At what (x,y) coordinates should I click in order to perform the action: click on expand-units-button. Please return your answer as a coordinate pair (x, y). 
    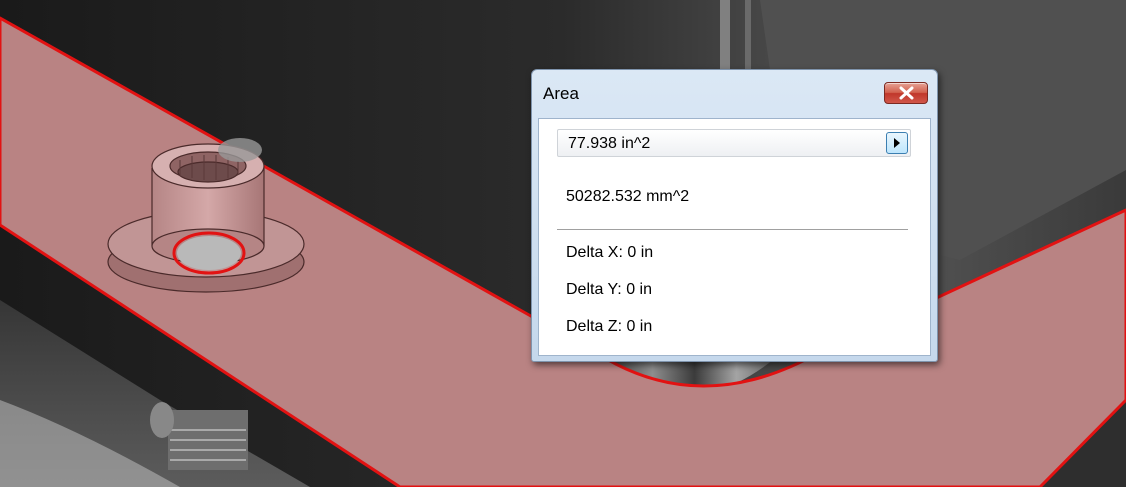
    Looking at the image, I should click on (897, 143).